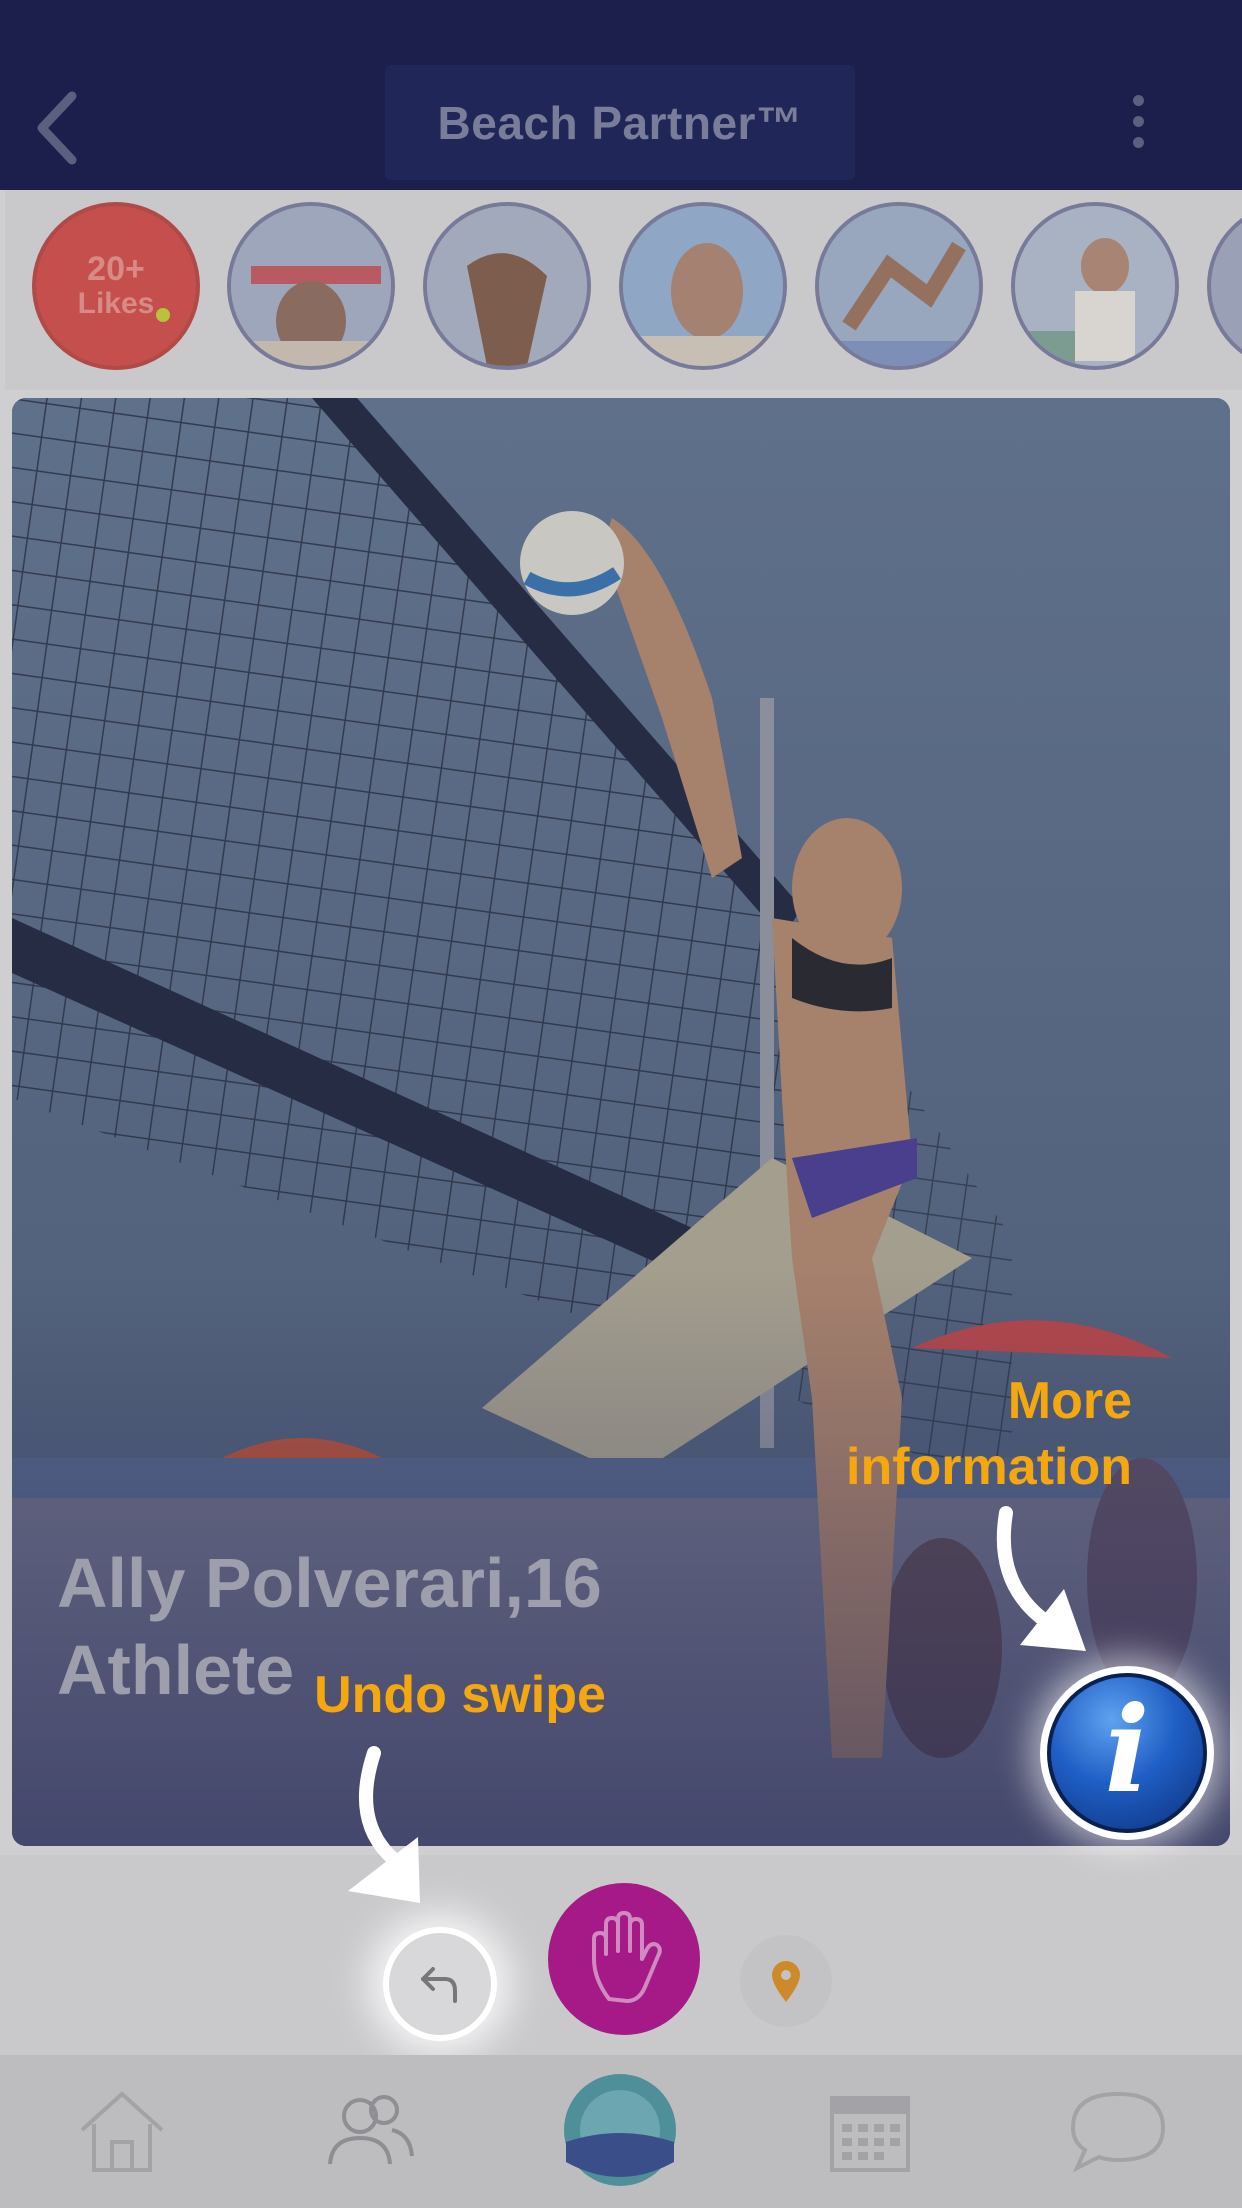 The image size is (1242, 2208). I want to click on undo-swipe-hint: Undo swipe, so click(460, 1695).